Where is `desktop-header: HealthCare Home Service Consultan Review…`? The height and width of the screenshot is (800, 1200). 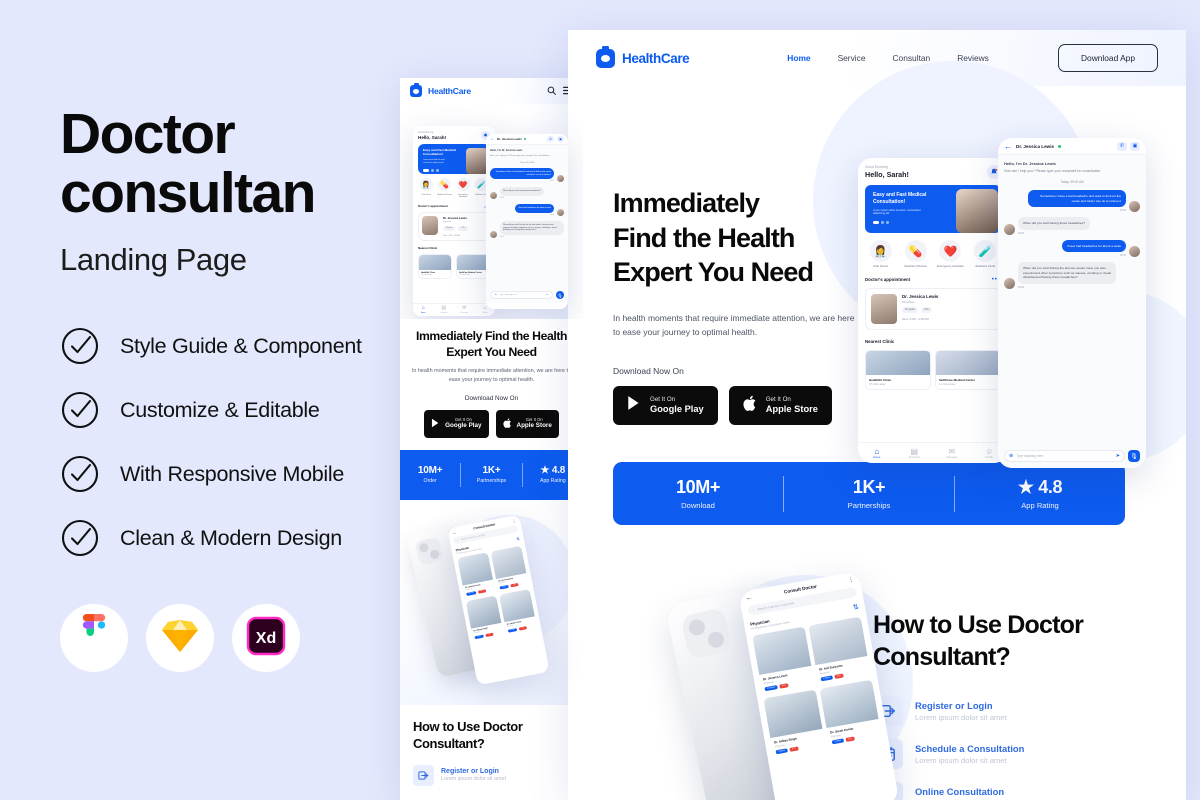
desktop-header: HealthCare Home Service Consultan Review… is located at coordinates (877, 58).